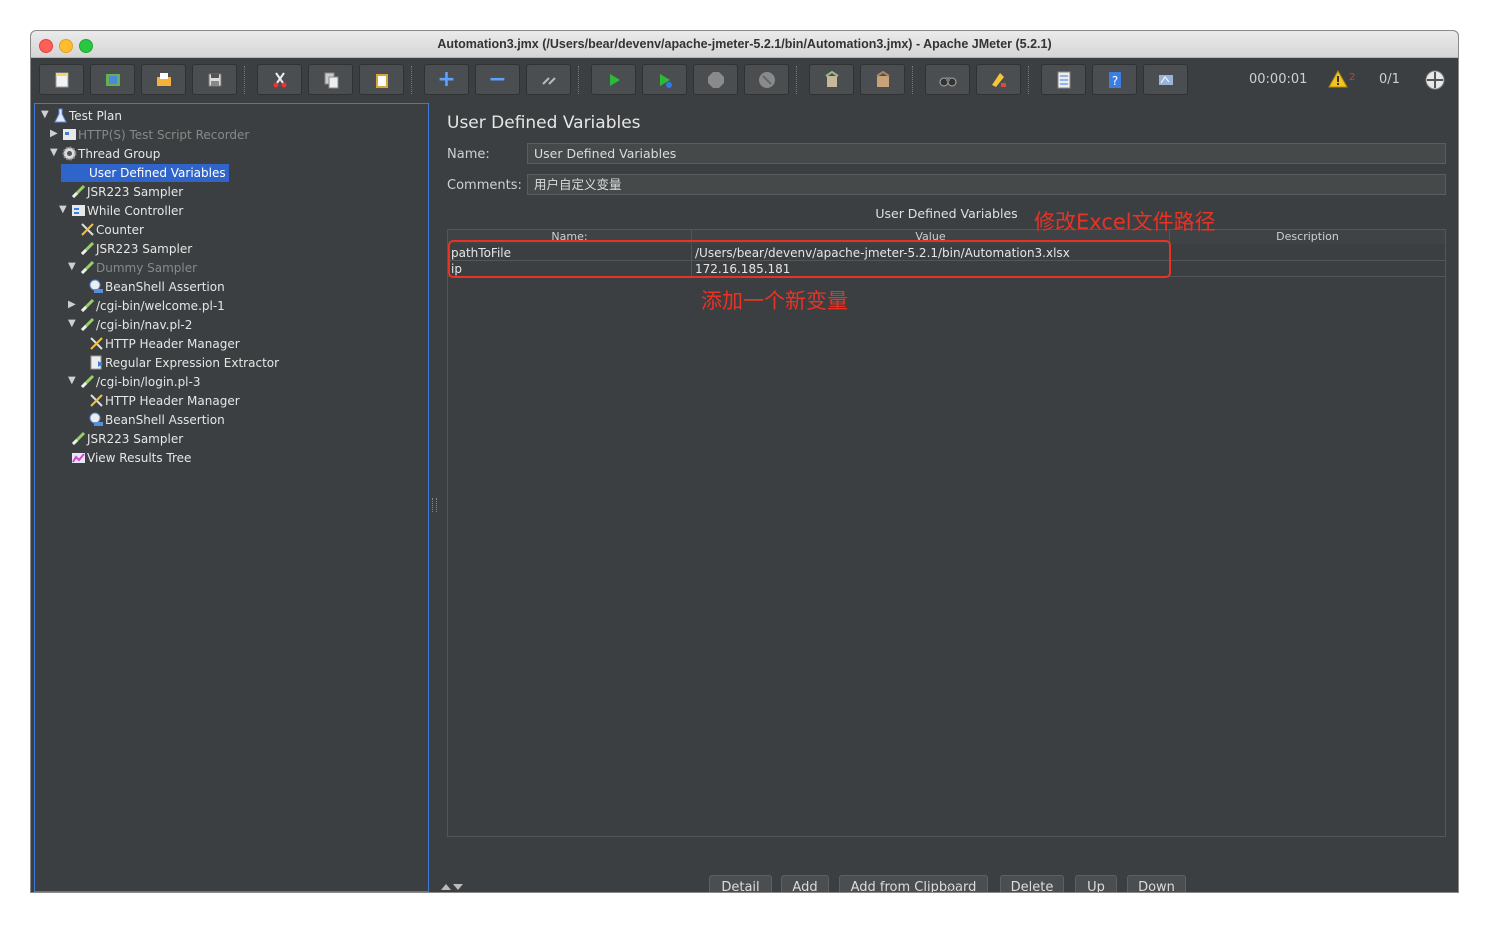  What do you see at coordinates (434, 497) in the screenshot?
I see `pane-splitter` at bounding box center [434, 497].